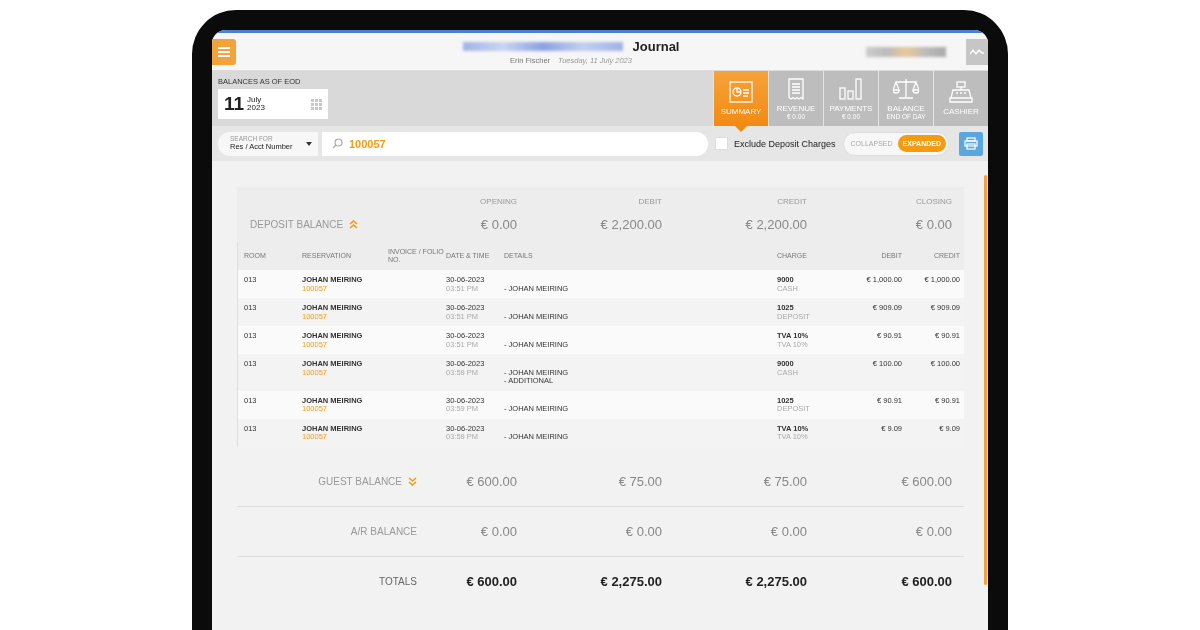 This screenshot has width=1200, height=630. Describe the element at coordinates (316, 104) in the screenshot. I see `calendar-grid-icon` at that location.